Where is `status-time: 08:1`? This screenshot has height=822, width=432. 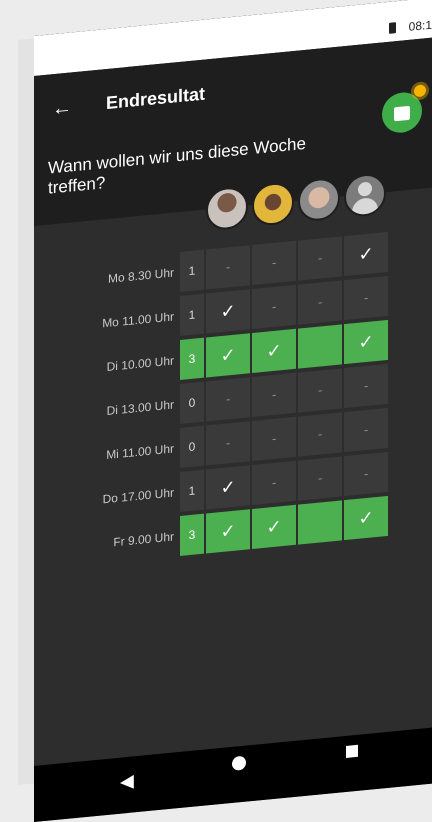 status-time: 08:1 is located at coordinates (420, 25).